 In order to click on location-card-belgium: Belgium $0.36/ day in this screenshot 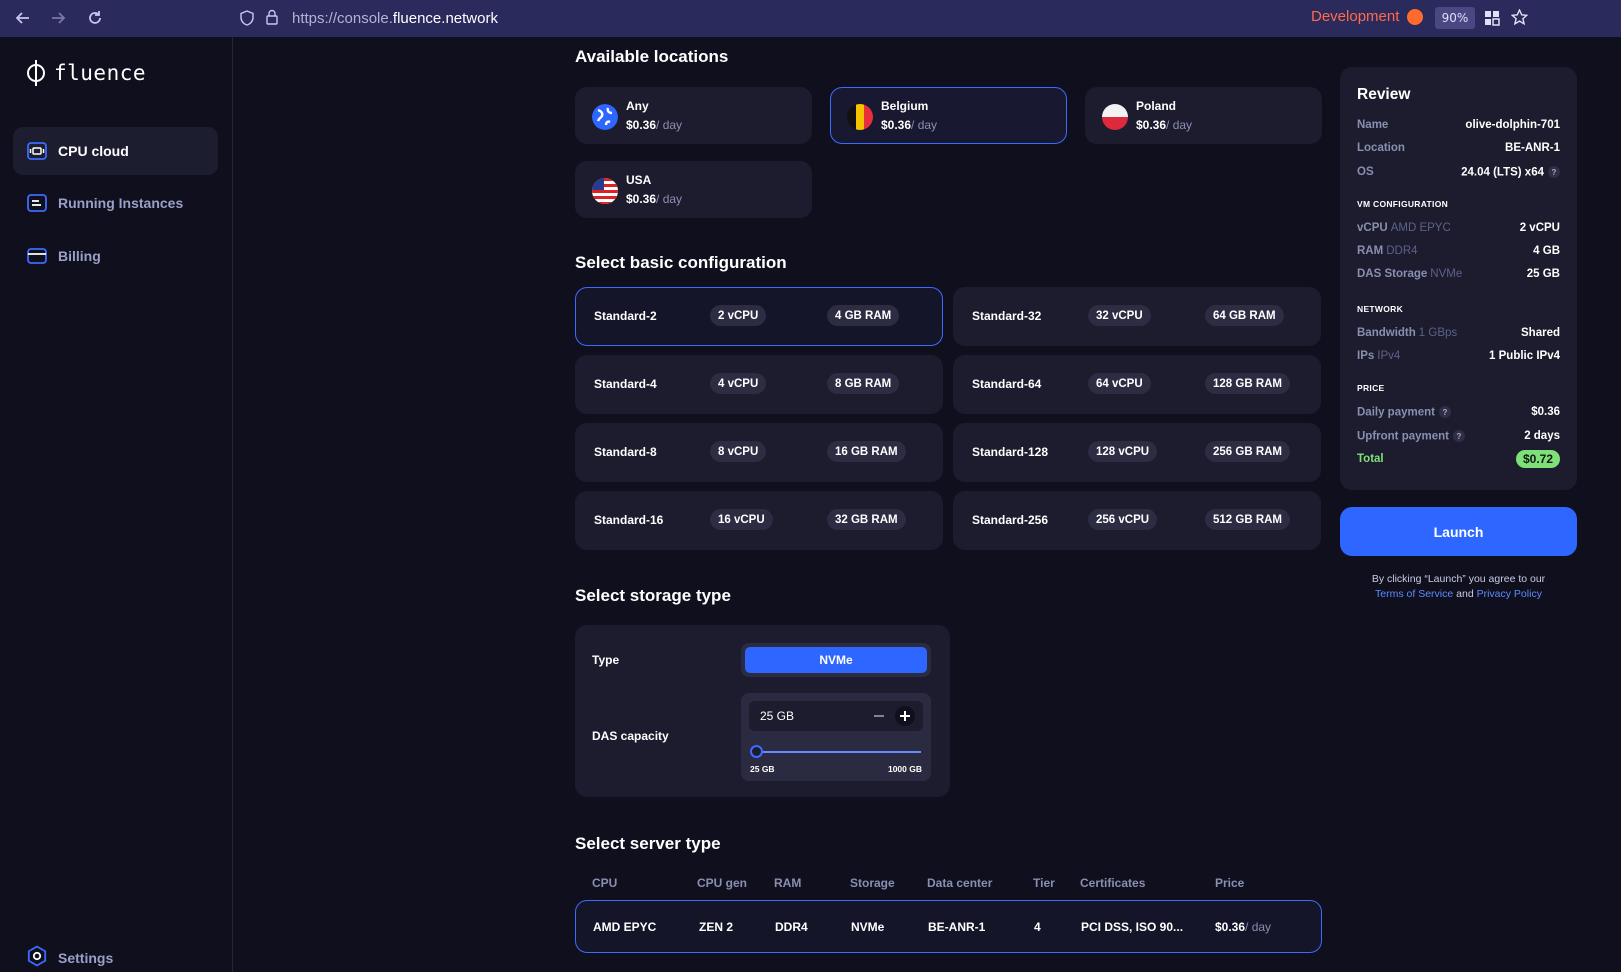, I will do `click(948, 115)`.